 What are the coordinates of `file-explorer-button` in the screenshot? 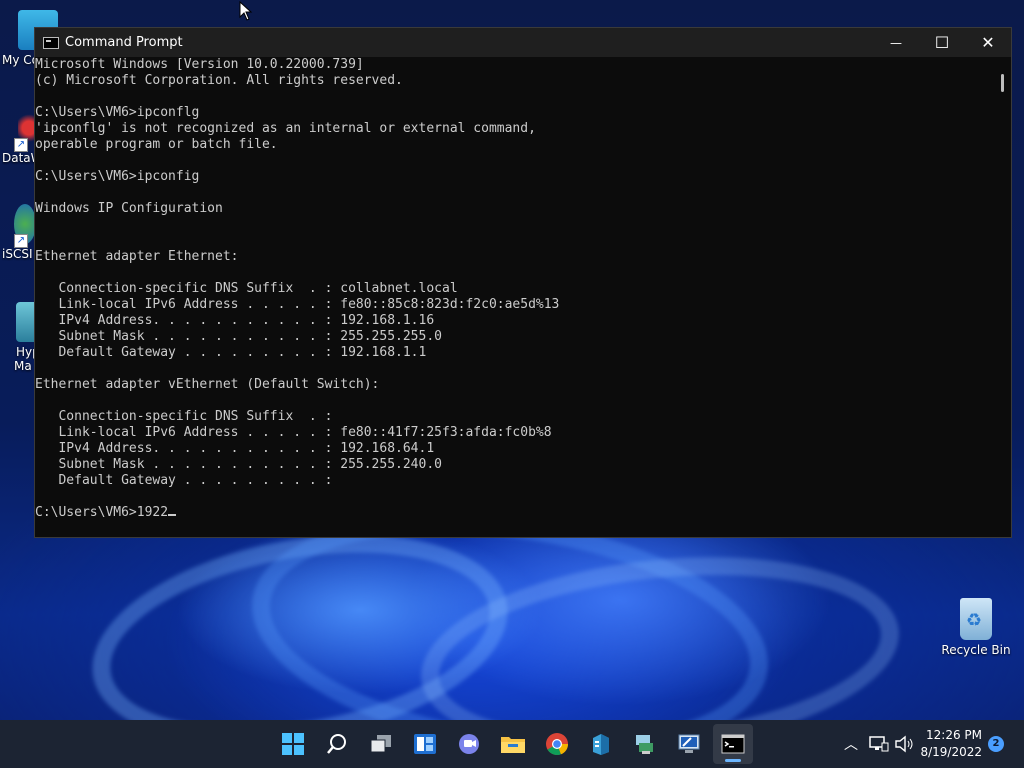 It's located at (513, 744).